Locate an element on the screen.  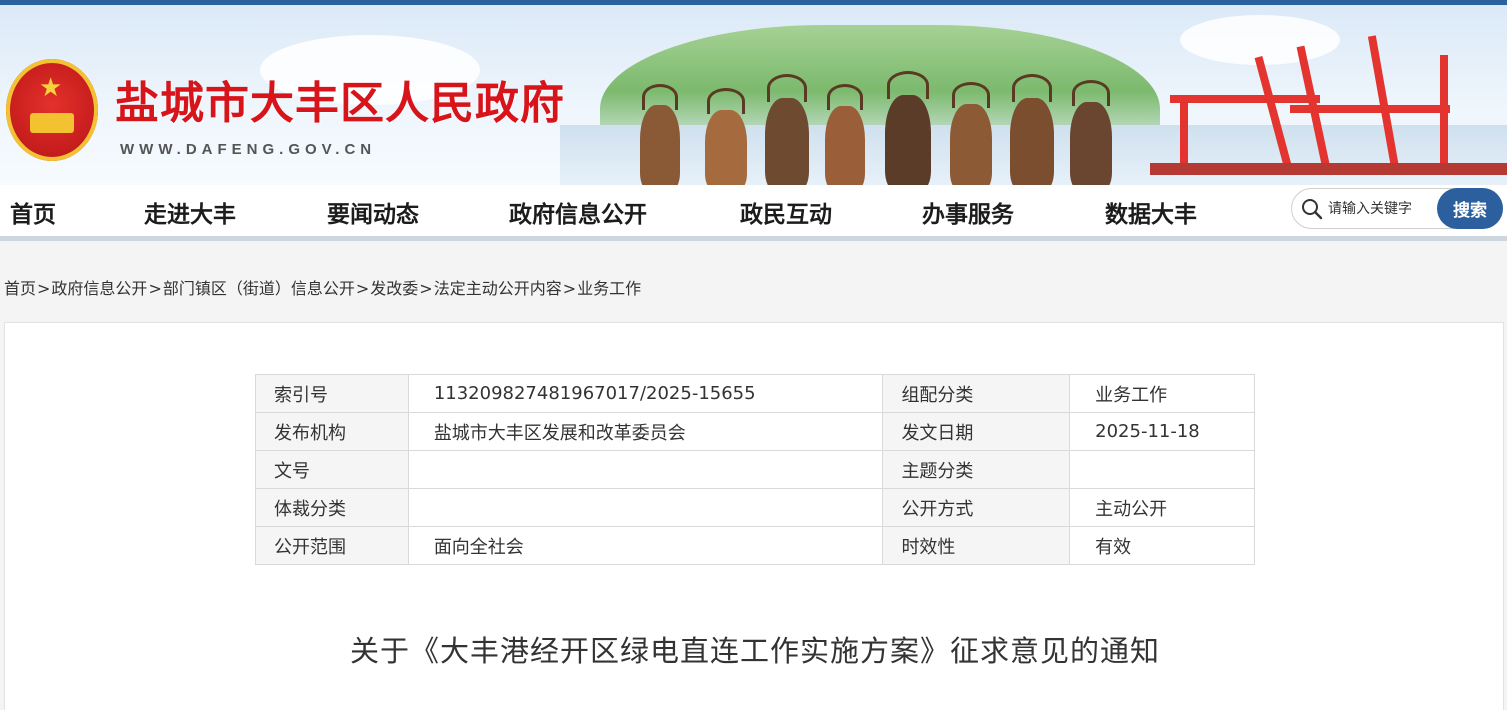
search-box: 搜索 is located at coordinates (1397, 208).